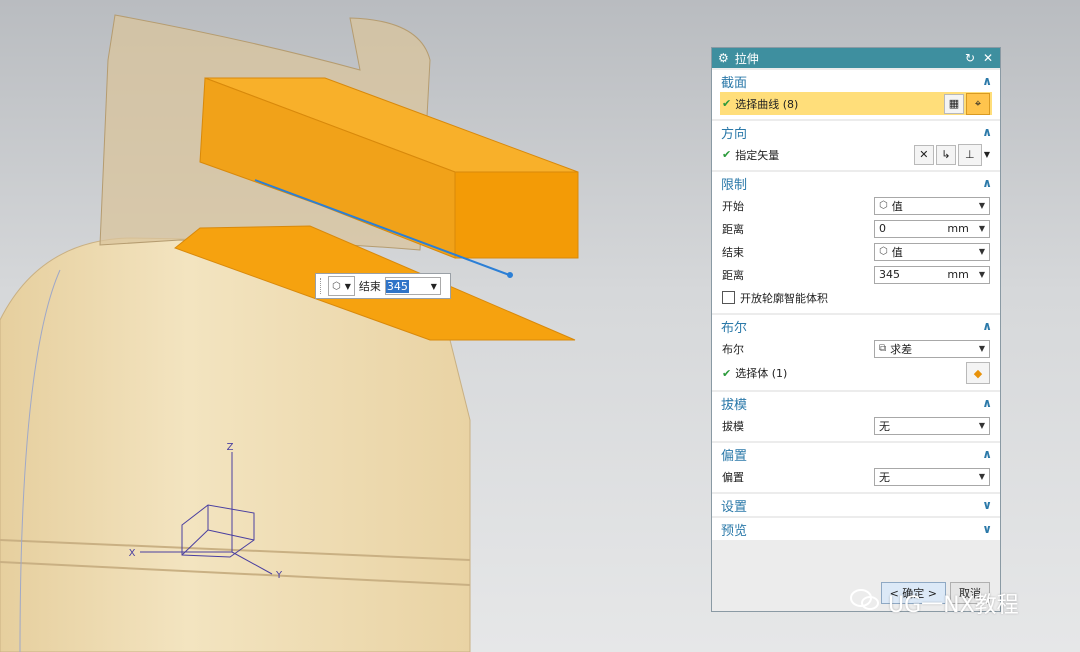 This screenshot has width=1080, height=652. I want to click on offset-value: 无, so click(884, 477).